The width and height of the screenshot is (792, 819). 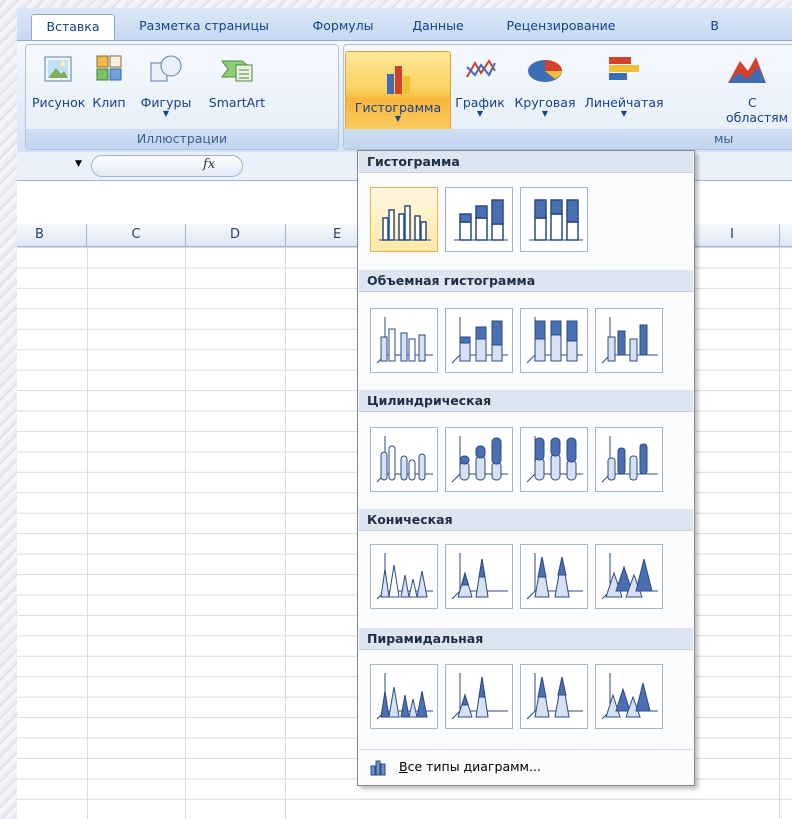 I want to click on 3d-cone-chart-option, so click(x=629, y=576).